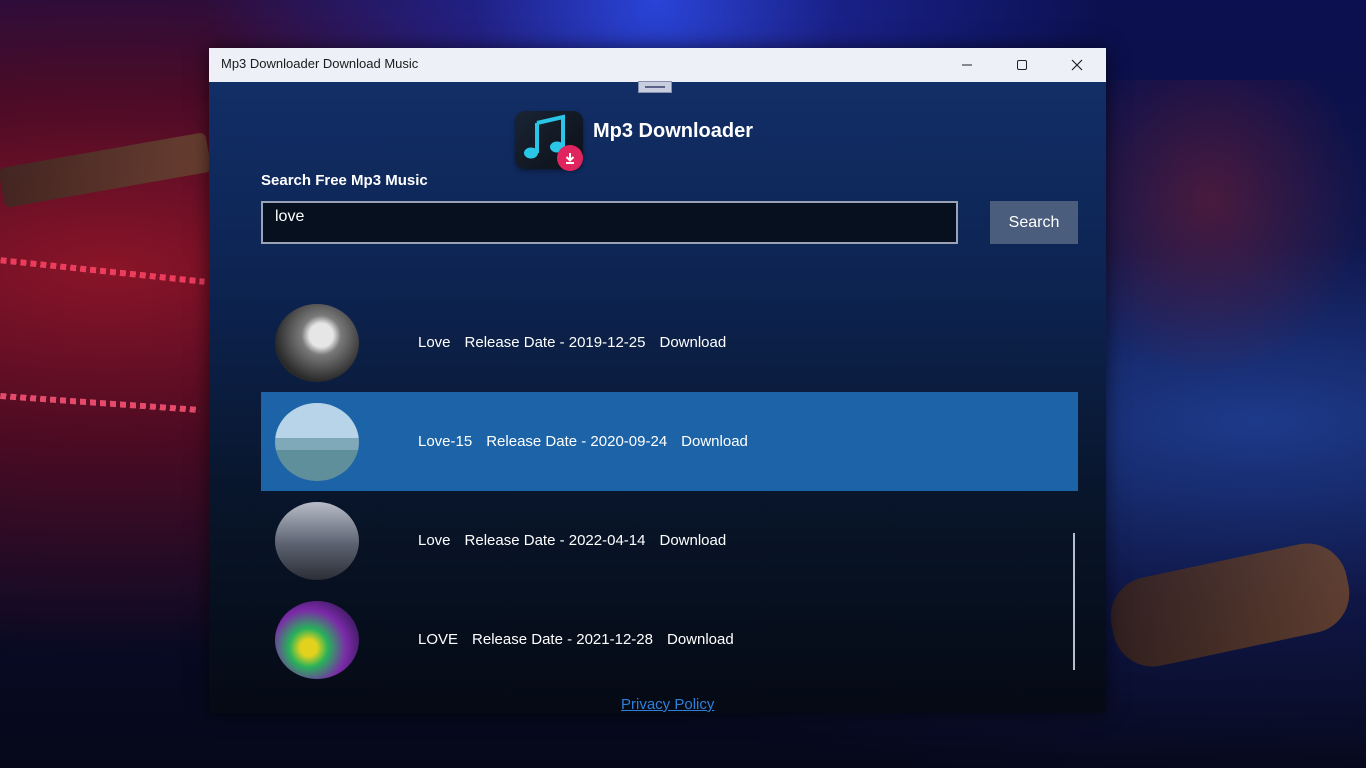 This screenshot has width=1366, height=768. I want to click on list-item-selected: Love-15 Release Date - 2020-09-24 Download, so click(669, 441).